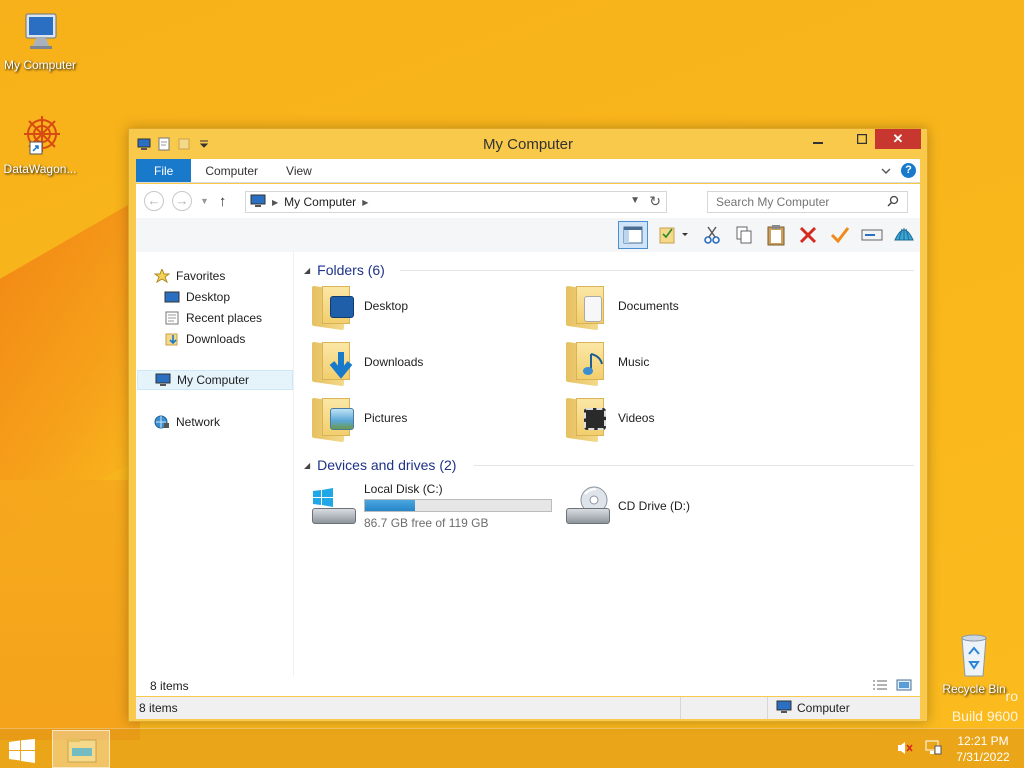 The height and width of the screenshot is (768, 1024). Describe the element at coordinates (528, 235) in the screenshot. I see `command-toolbar` at that location.